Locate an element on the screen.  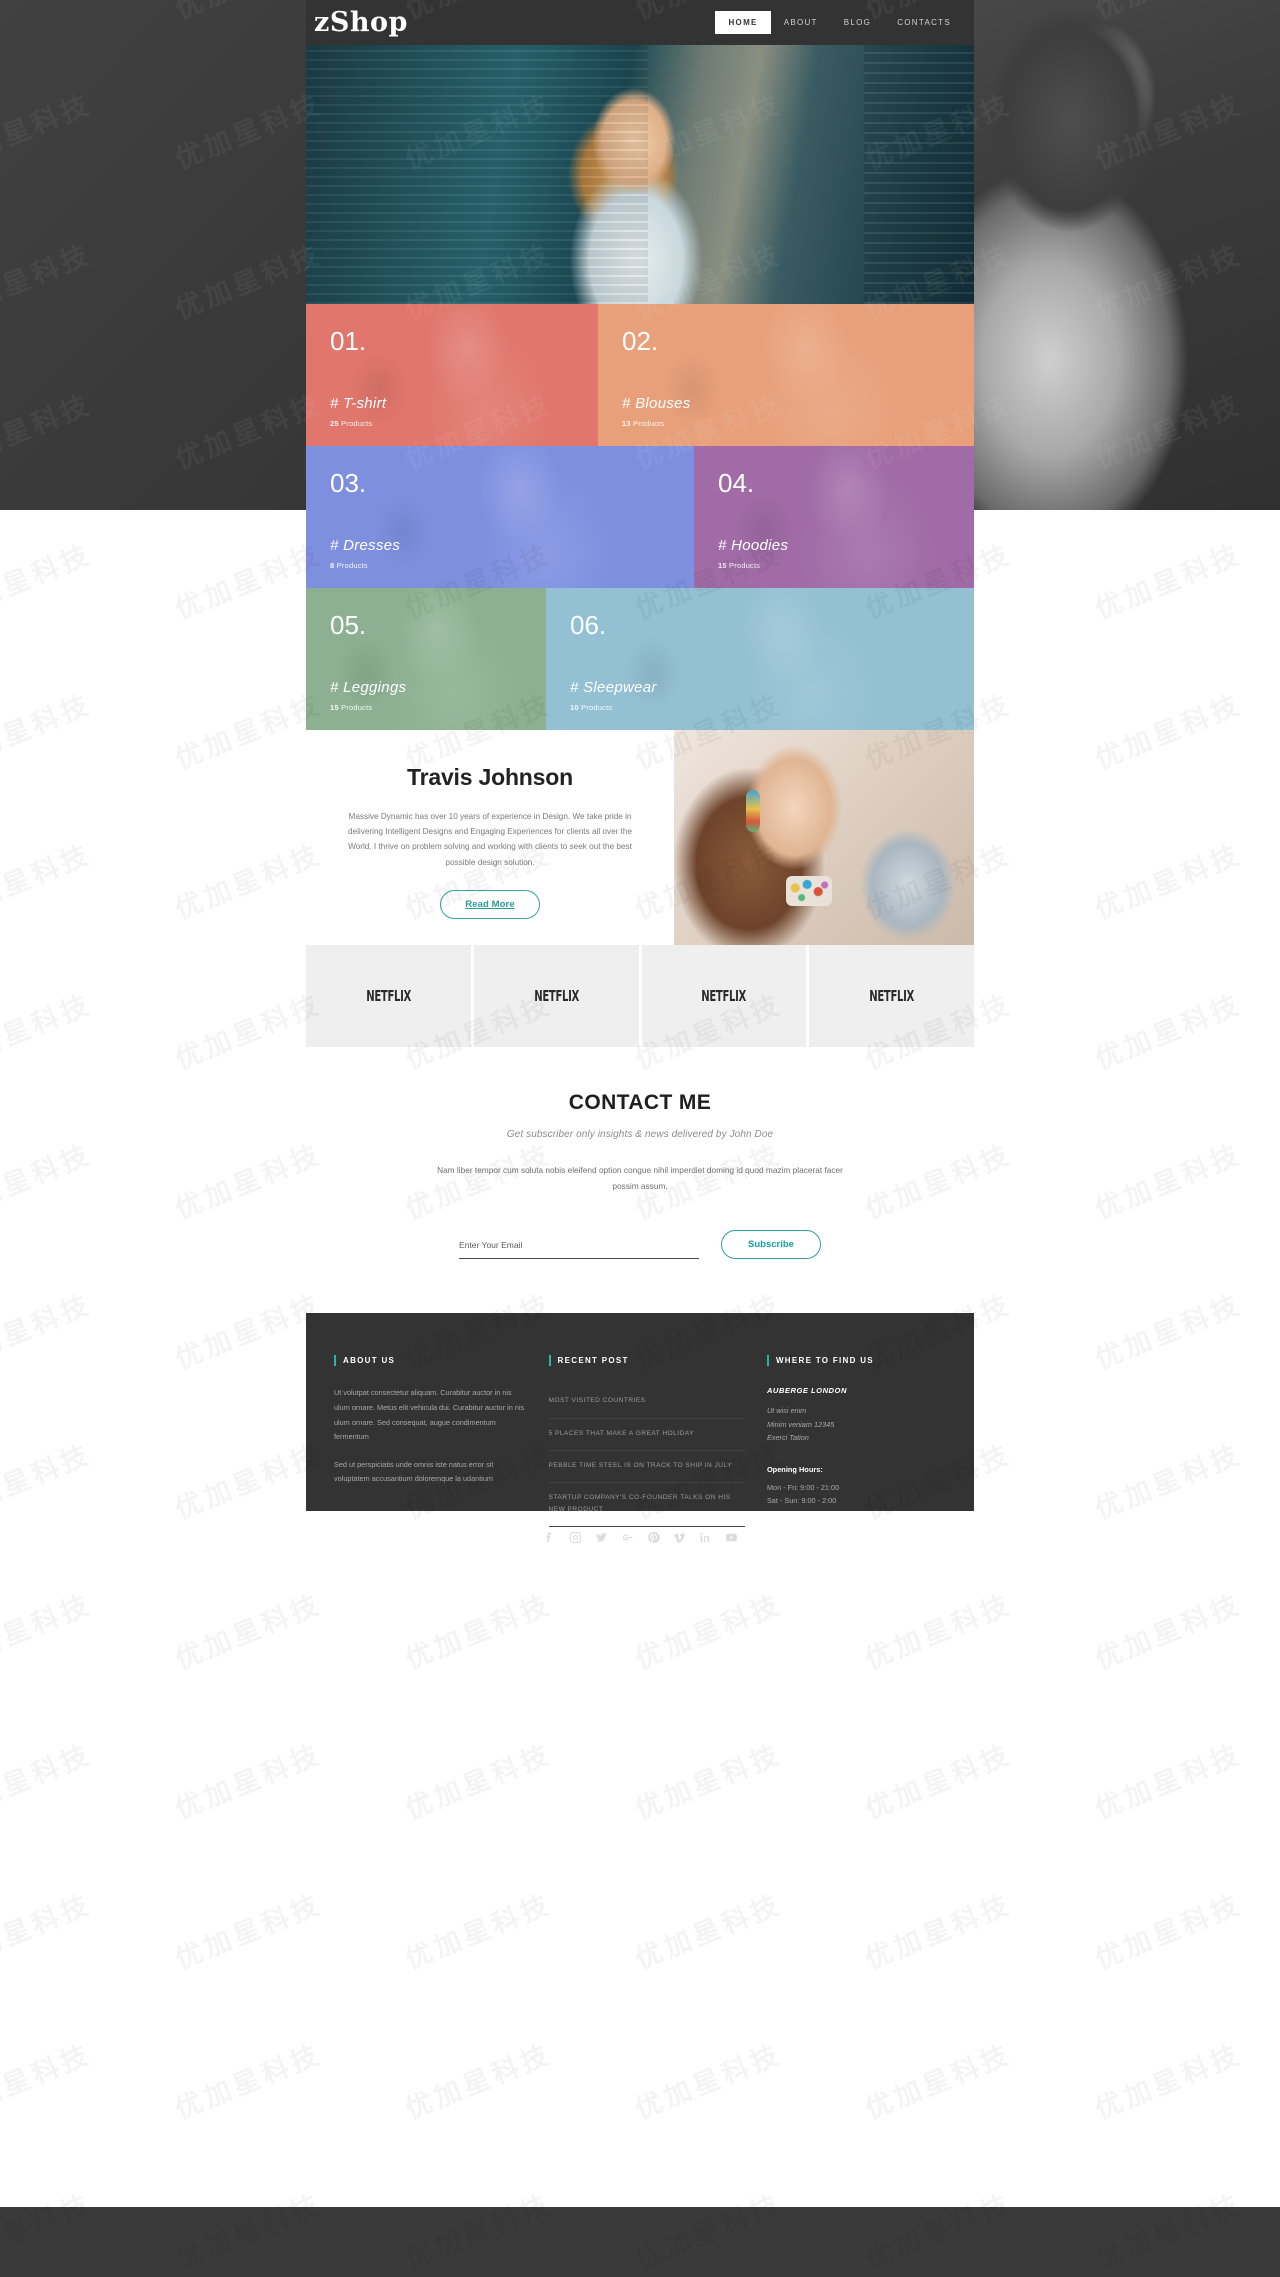
google-plus-icon is located at coordinates (627, 1537).